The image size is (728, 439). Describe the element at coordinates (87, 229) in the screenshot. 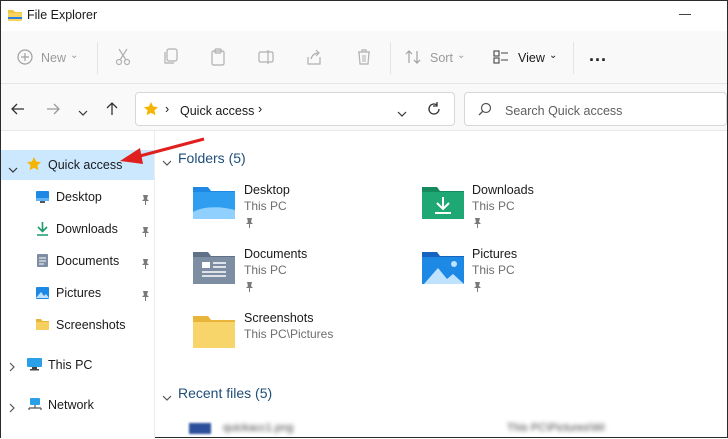

I see `sidebar-item-downloads: Downloads` at that location.